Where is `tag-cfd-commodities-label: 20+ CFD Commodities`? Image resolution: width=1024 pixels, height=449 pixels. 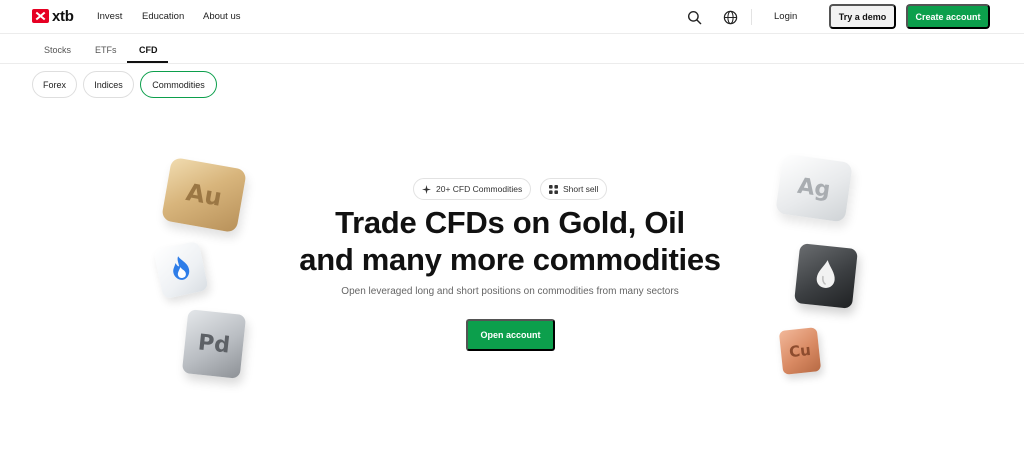 tag-cfd-commodities-label: 20+ CFD Commodities is located at coordinates (479, 189).